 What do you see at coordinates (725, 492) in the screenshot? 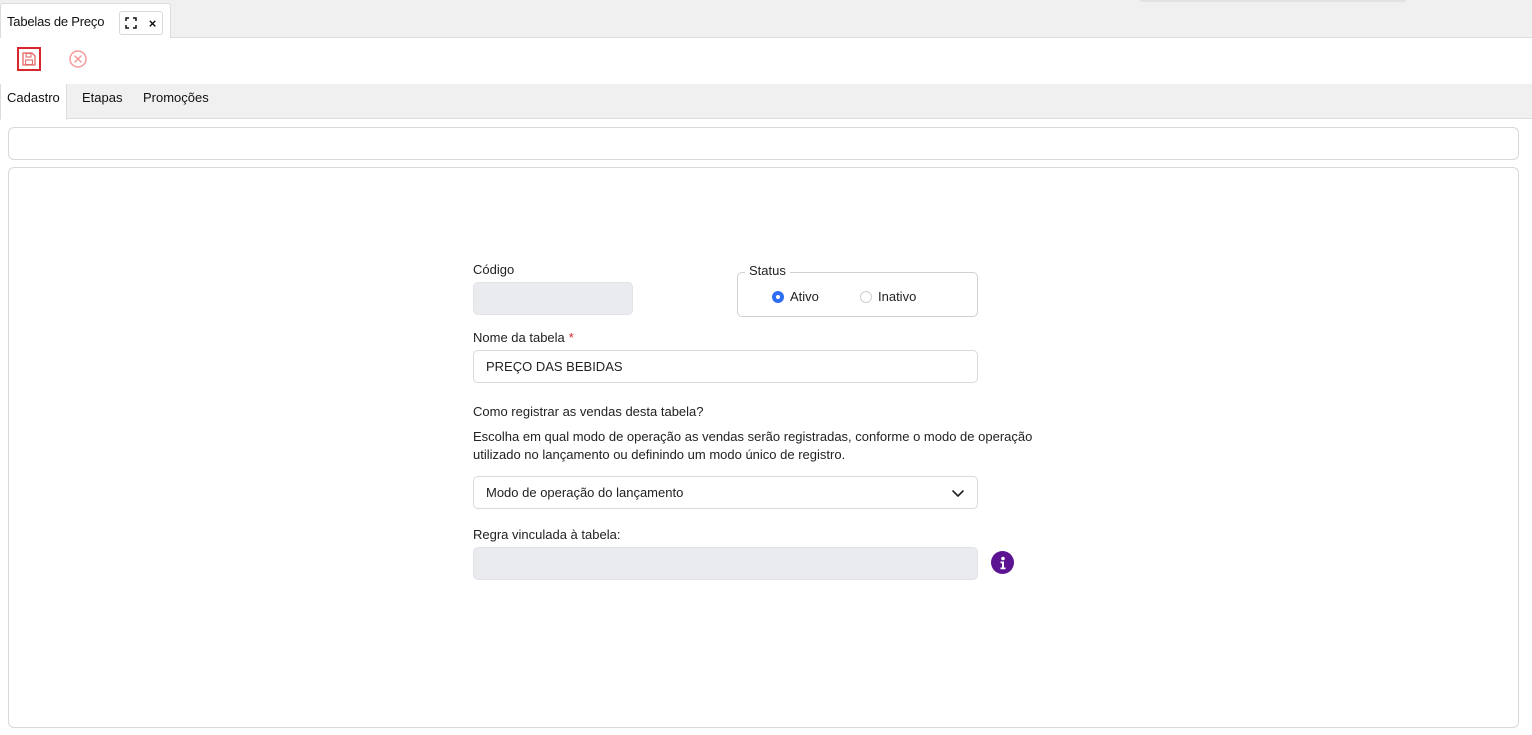
I see `modo-operacao-select: Modo de operação do lançamento` at bounding box center [725, 492].